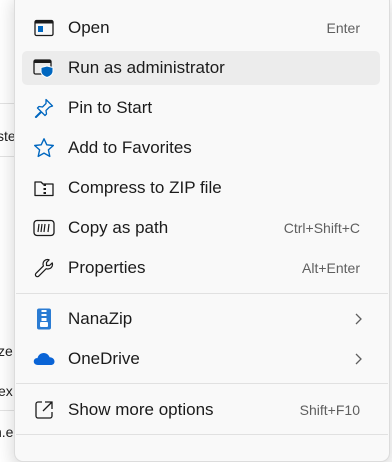  Describe the element at coordinates (146, 67) in the screenshot. I see `menu-item-label: Run as administrator` at that location.